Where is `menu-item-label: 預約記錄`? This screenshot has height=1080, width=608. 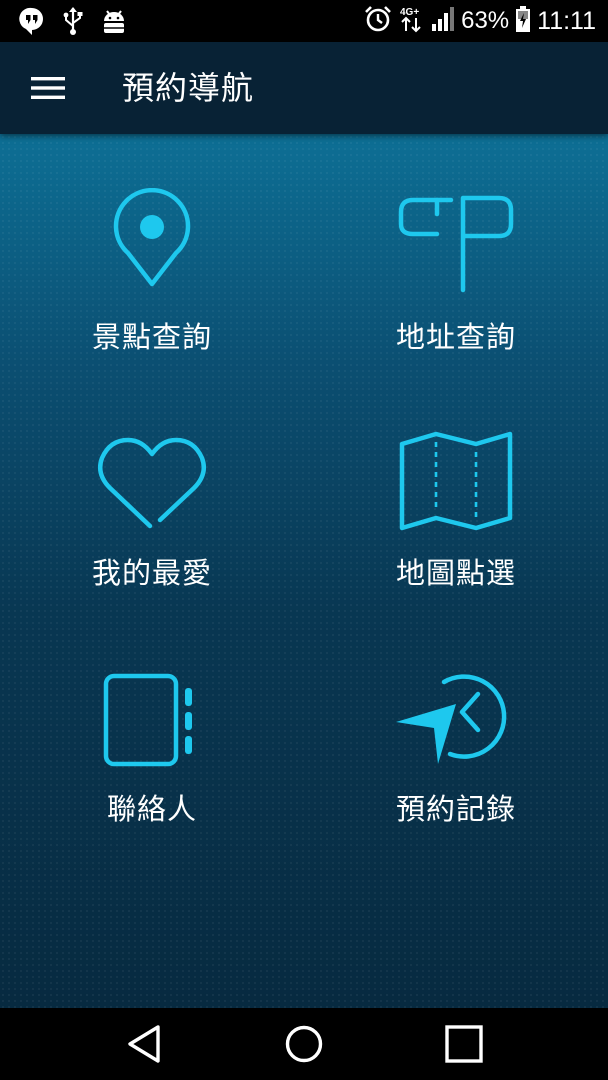
menu-item-label: 預約記錄 is located at coordinates (455, 809).